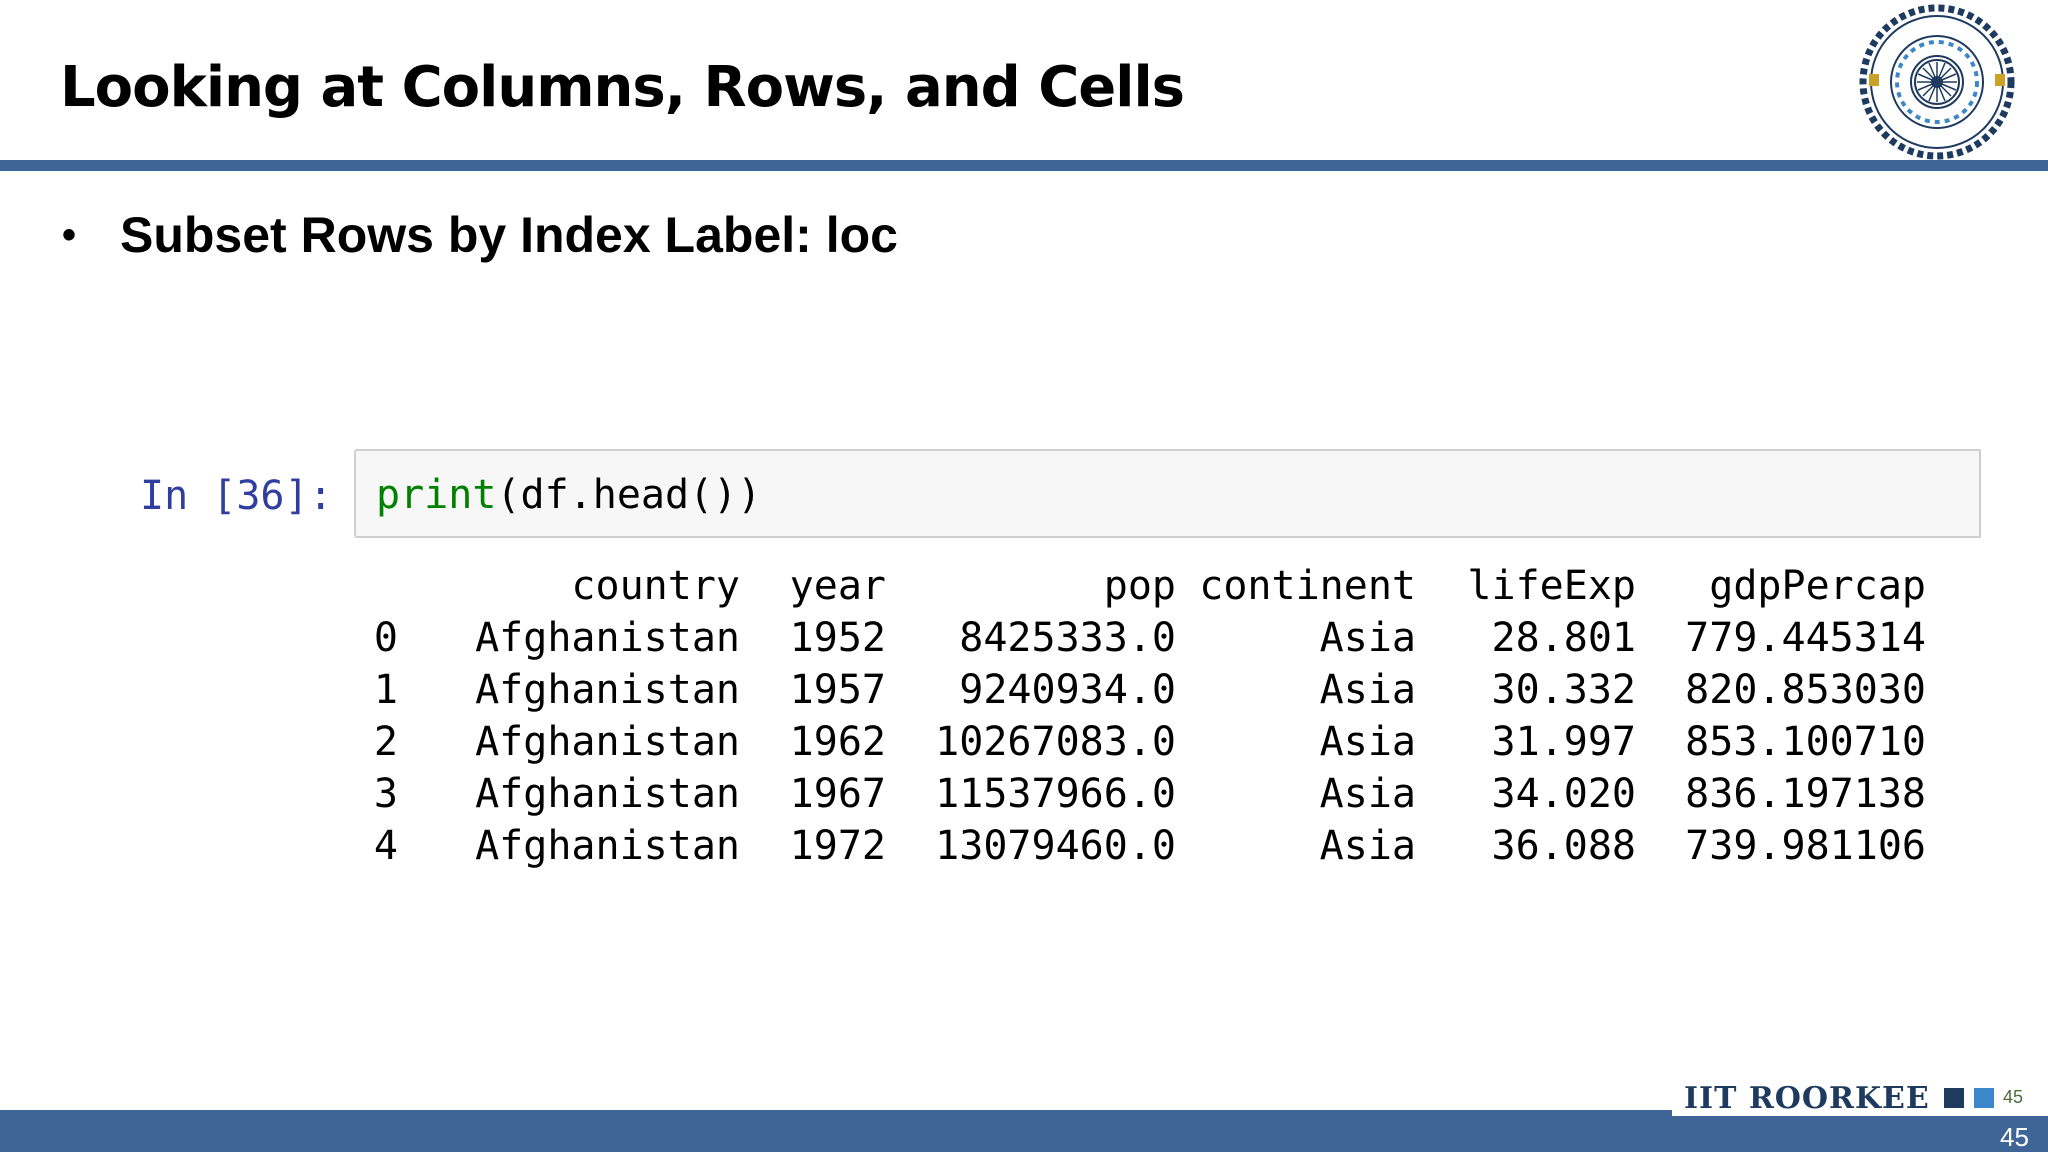 Image resolution: width=2048 pixels, height=1153 pixels. Describe the element at coordinates (1564, 742) in the screenshot. I see `df-cell-lifeExp: 31.997` at that location.